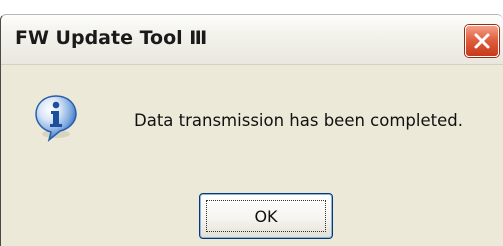  I want to click on close-icon, so click(482, 41).